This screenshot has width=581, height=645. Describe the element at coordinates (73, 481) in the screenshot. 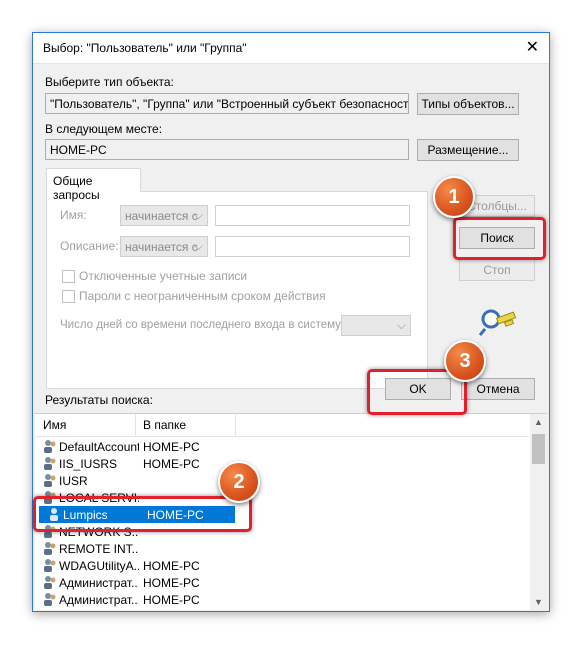

I see `item-name: IUSR` at that location.